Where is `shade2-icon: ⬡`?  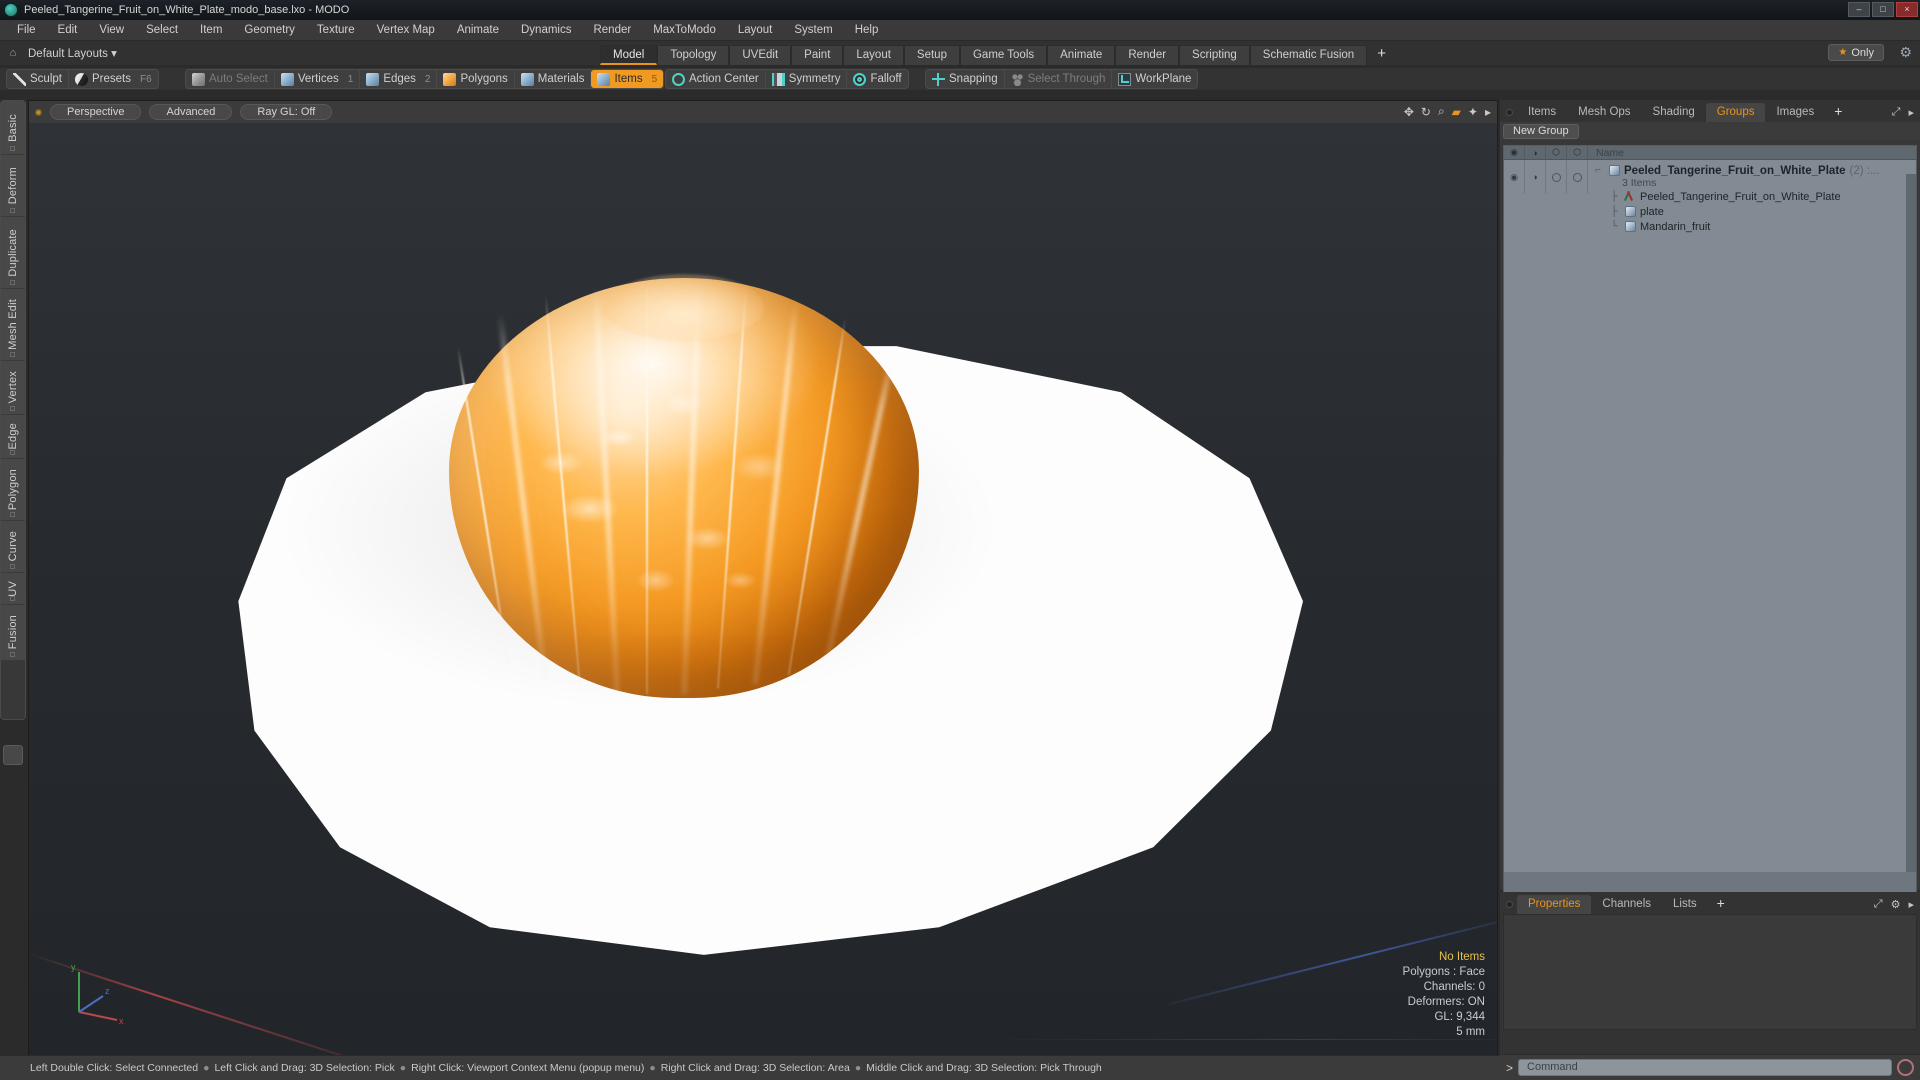 shade2-icon: ⬡ is located at coordinates (1577, 152).